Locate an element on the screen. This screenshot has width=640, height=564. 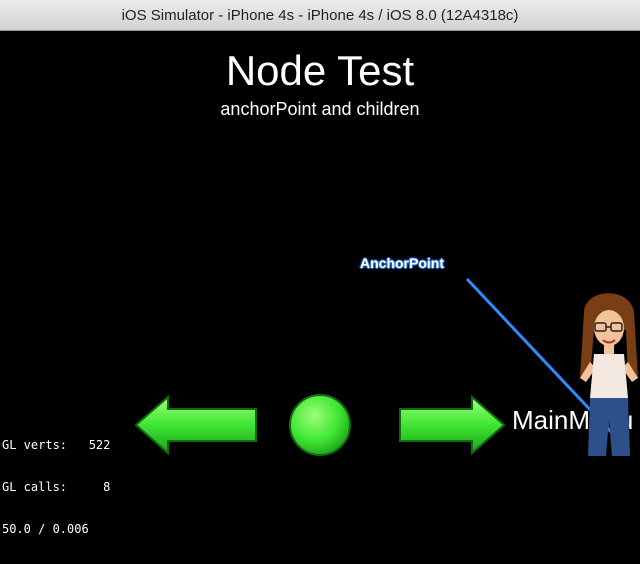
forward-arrow-button is located at coordinates (452, 425).